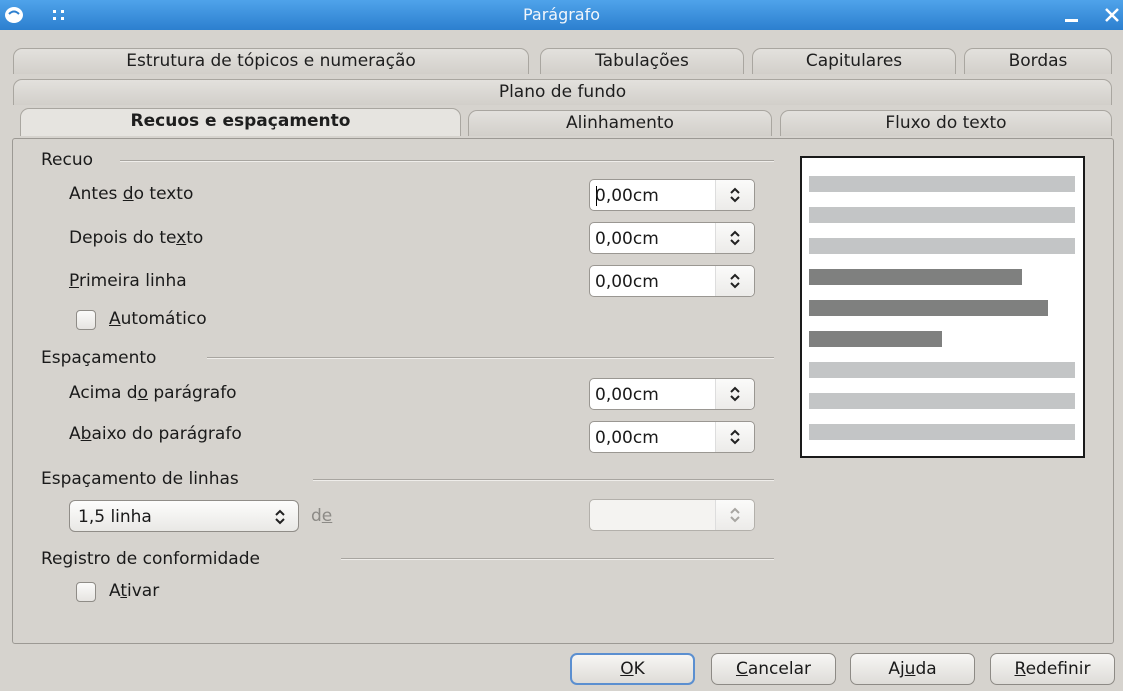  What do you see at coordinates (1072, 15) in the screenshot?
I see `minimize-button` at bounding box center [1072, 15].